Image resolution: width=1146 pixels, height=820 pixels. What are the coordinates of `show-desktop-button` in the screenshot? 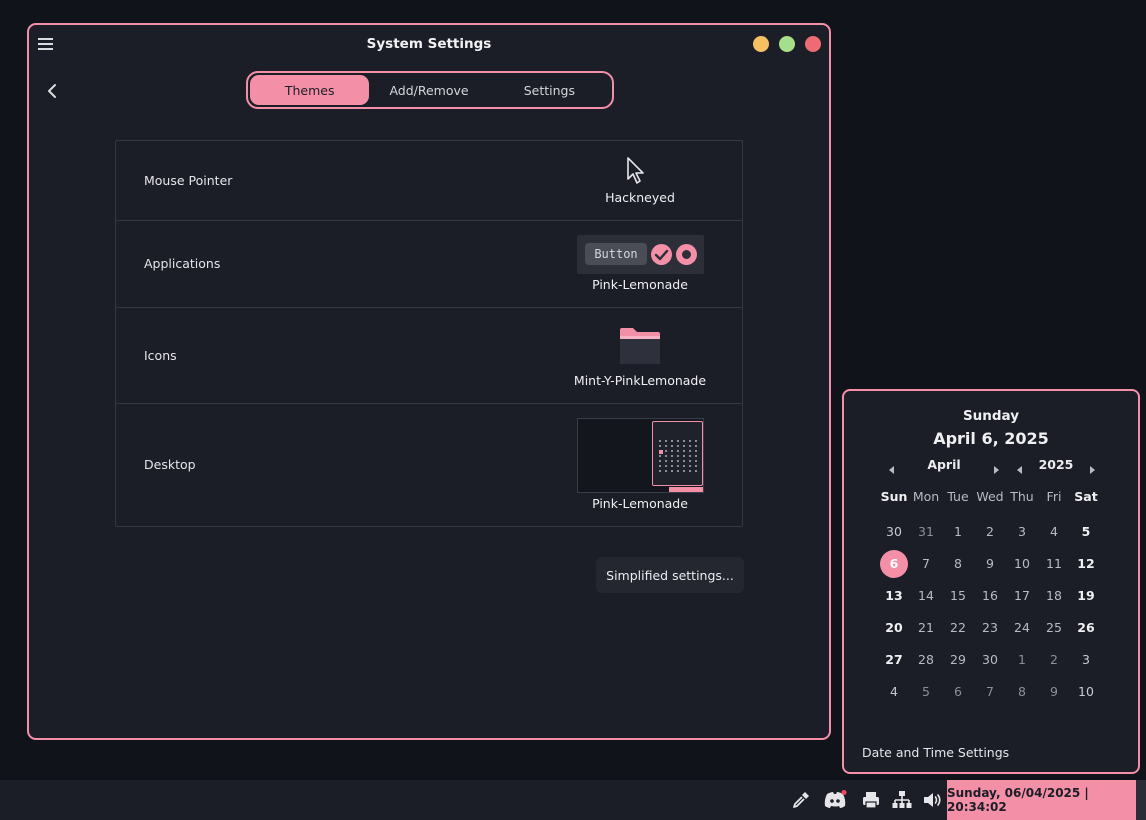 It's located at (1141, 800).